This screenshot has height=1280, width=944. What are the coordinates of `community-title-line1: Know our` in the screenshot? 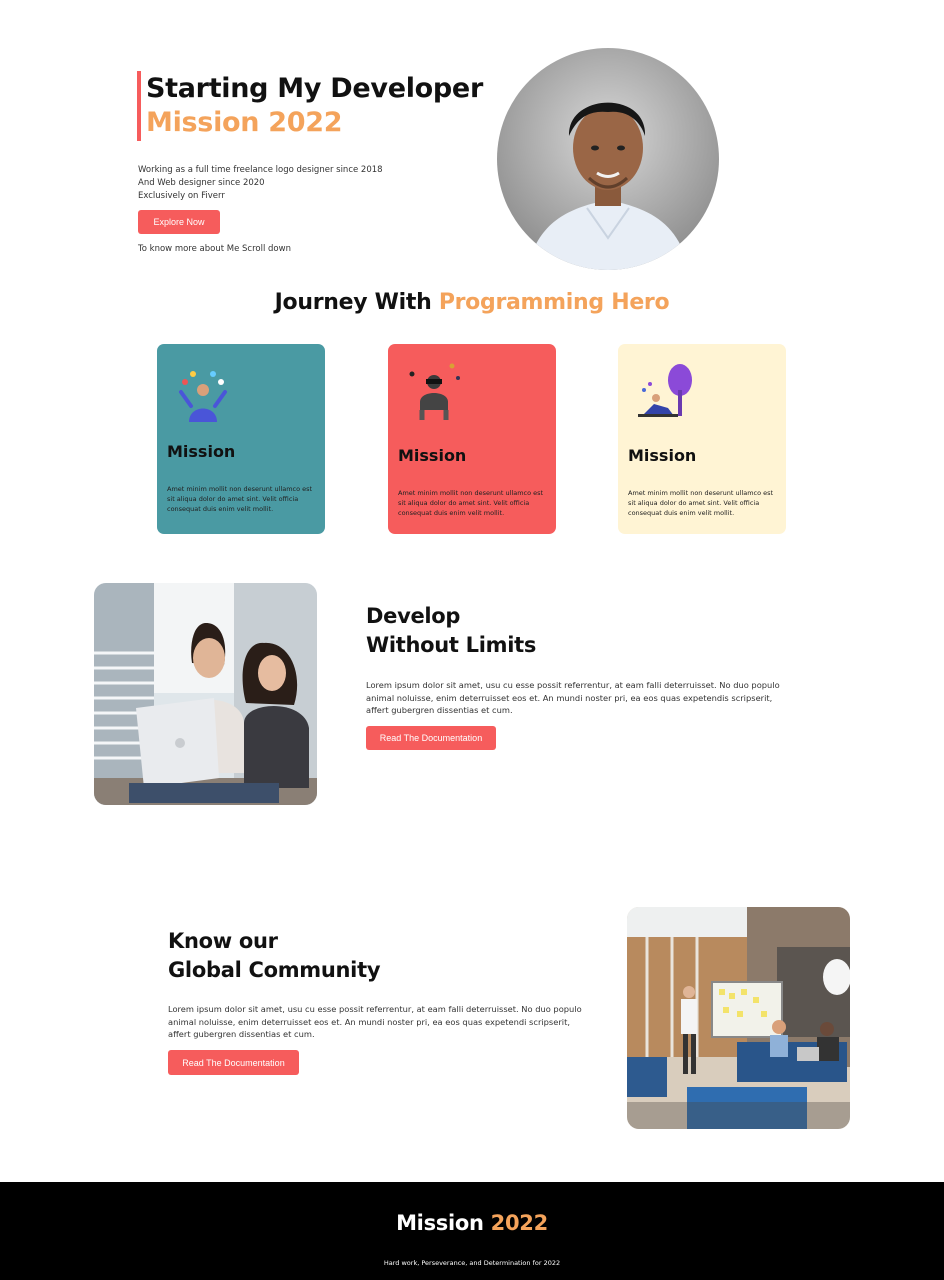 It's located at (223, 941).